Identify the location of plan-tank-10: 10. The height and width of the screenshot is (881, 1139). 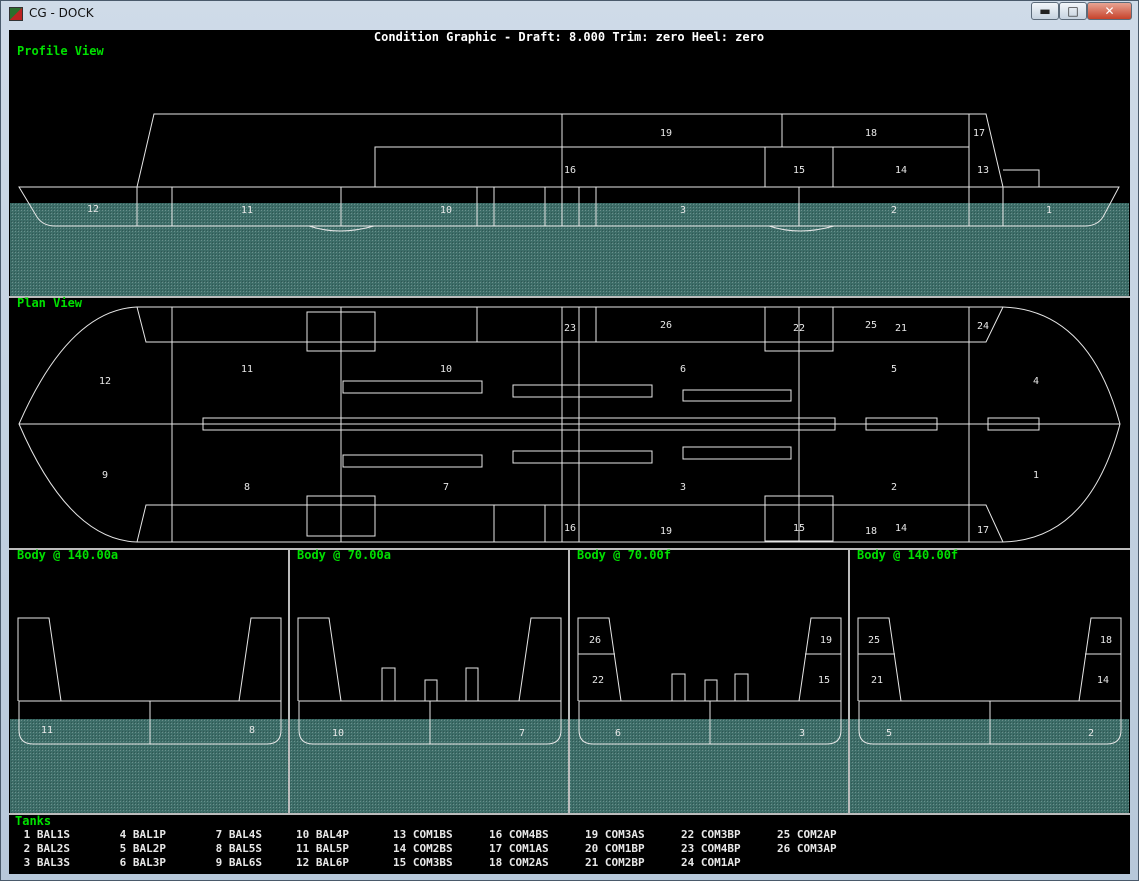
(446, 369).